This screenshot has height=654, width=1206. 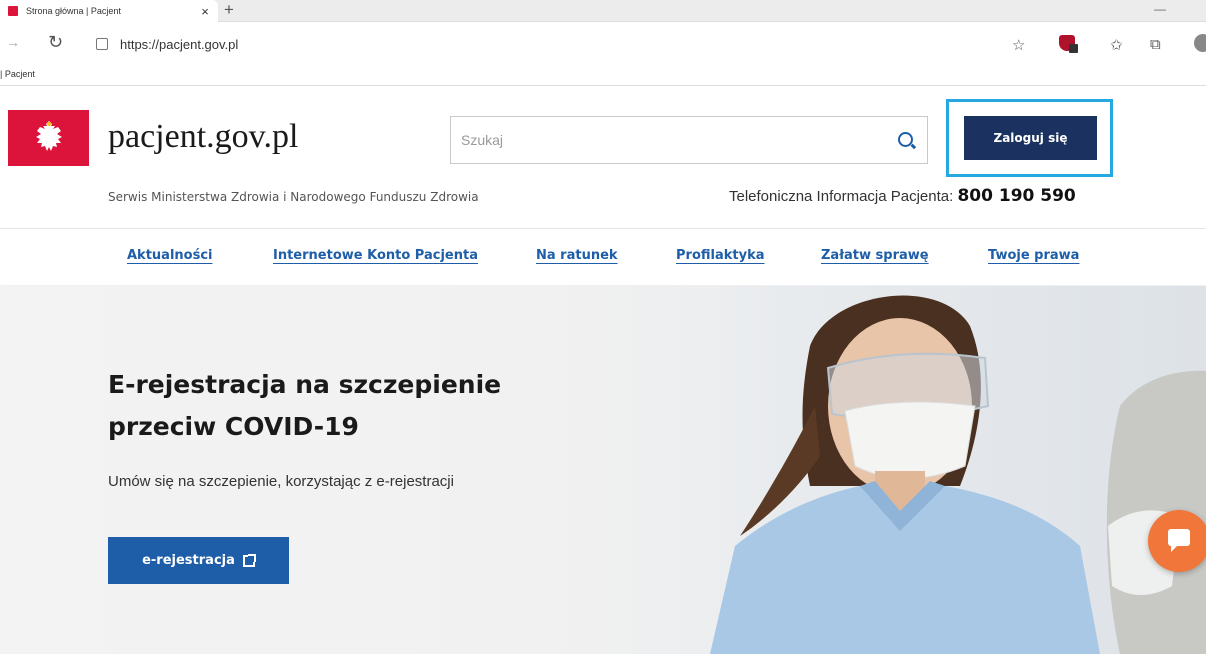 I want to click on browser-toolbar: → ↻ https://pacjent.gov.pl ☆ ✩ ⧉, so click(x=603, y=44).